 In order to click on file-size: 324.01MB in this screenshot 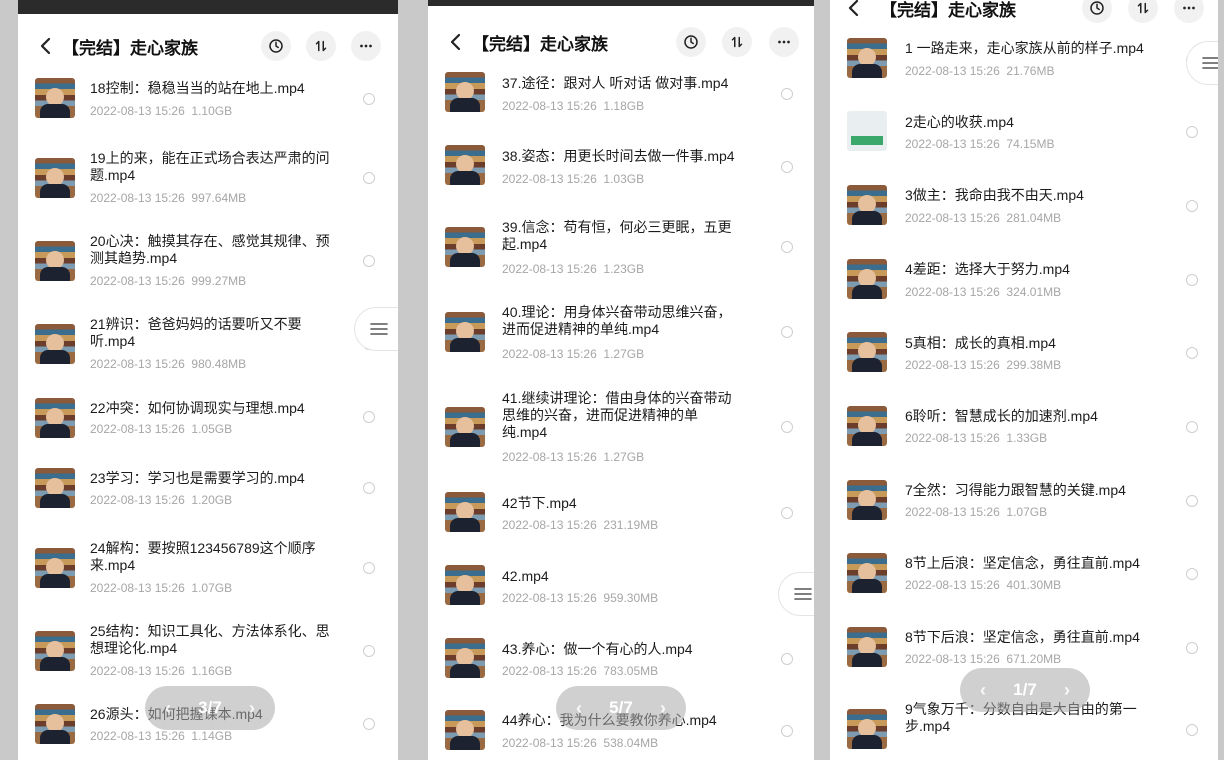, I will do `click(1034, 292)`.